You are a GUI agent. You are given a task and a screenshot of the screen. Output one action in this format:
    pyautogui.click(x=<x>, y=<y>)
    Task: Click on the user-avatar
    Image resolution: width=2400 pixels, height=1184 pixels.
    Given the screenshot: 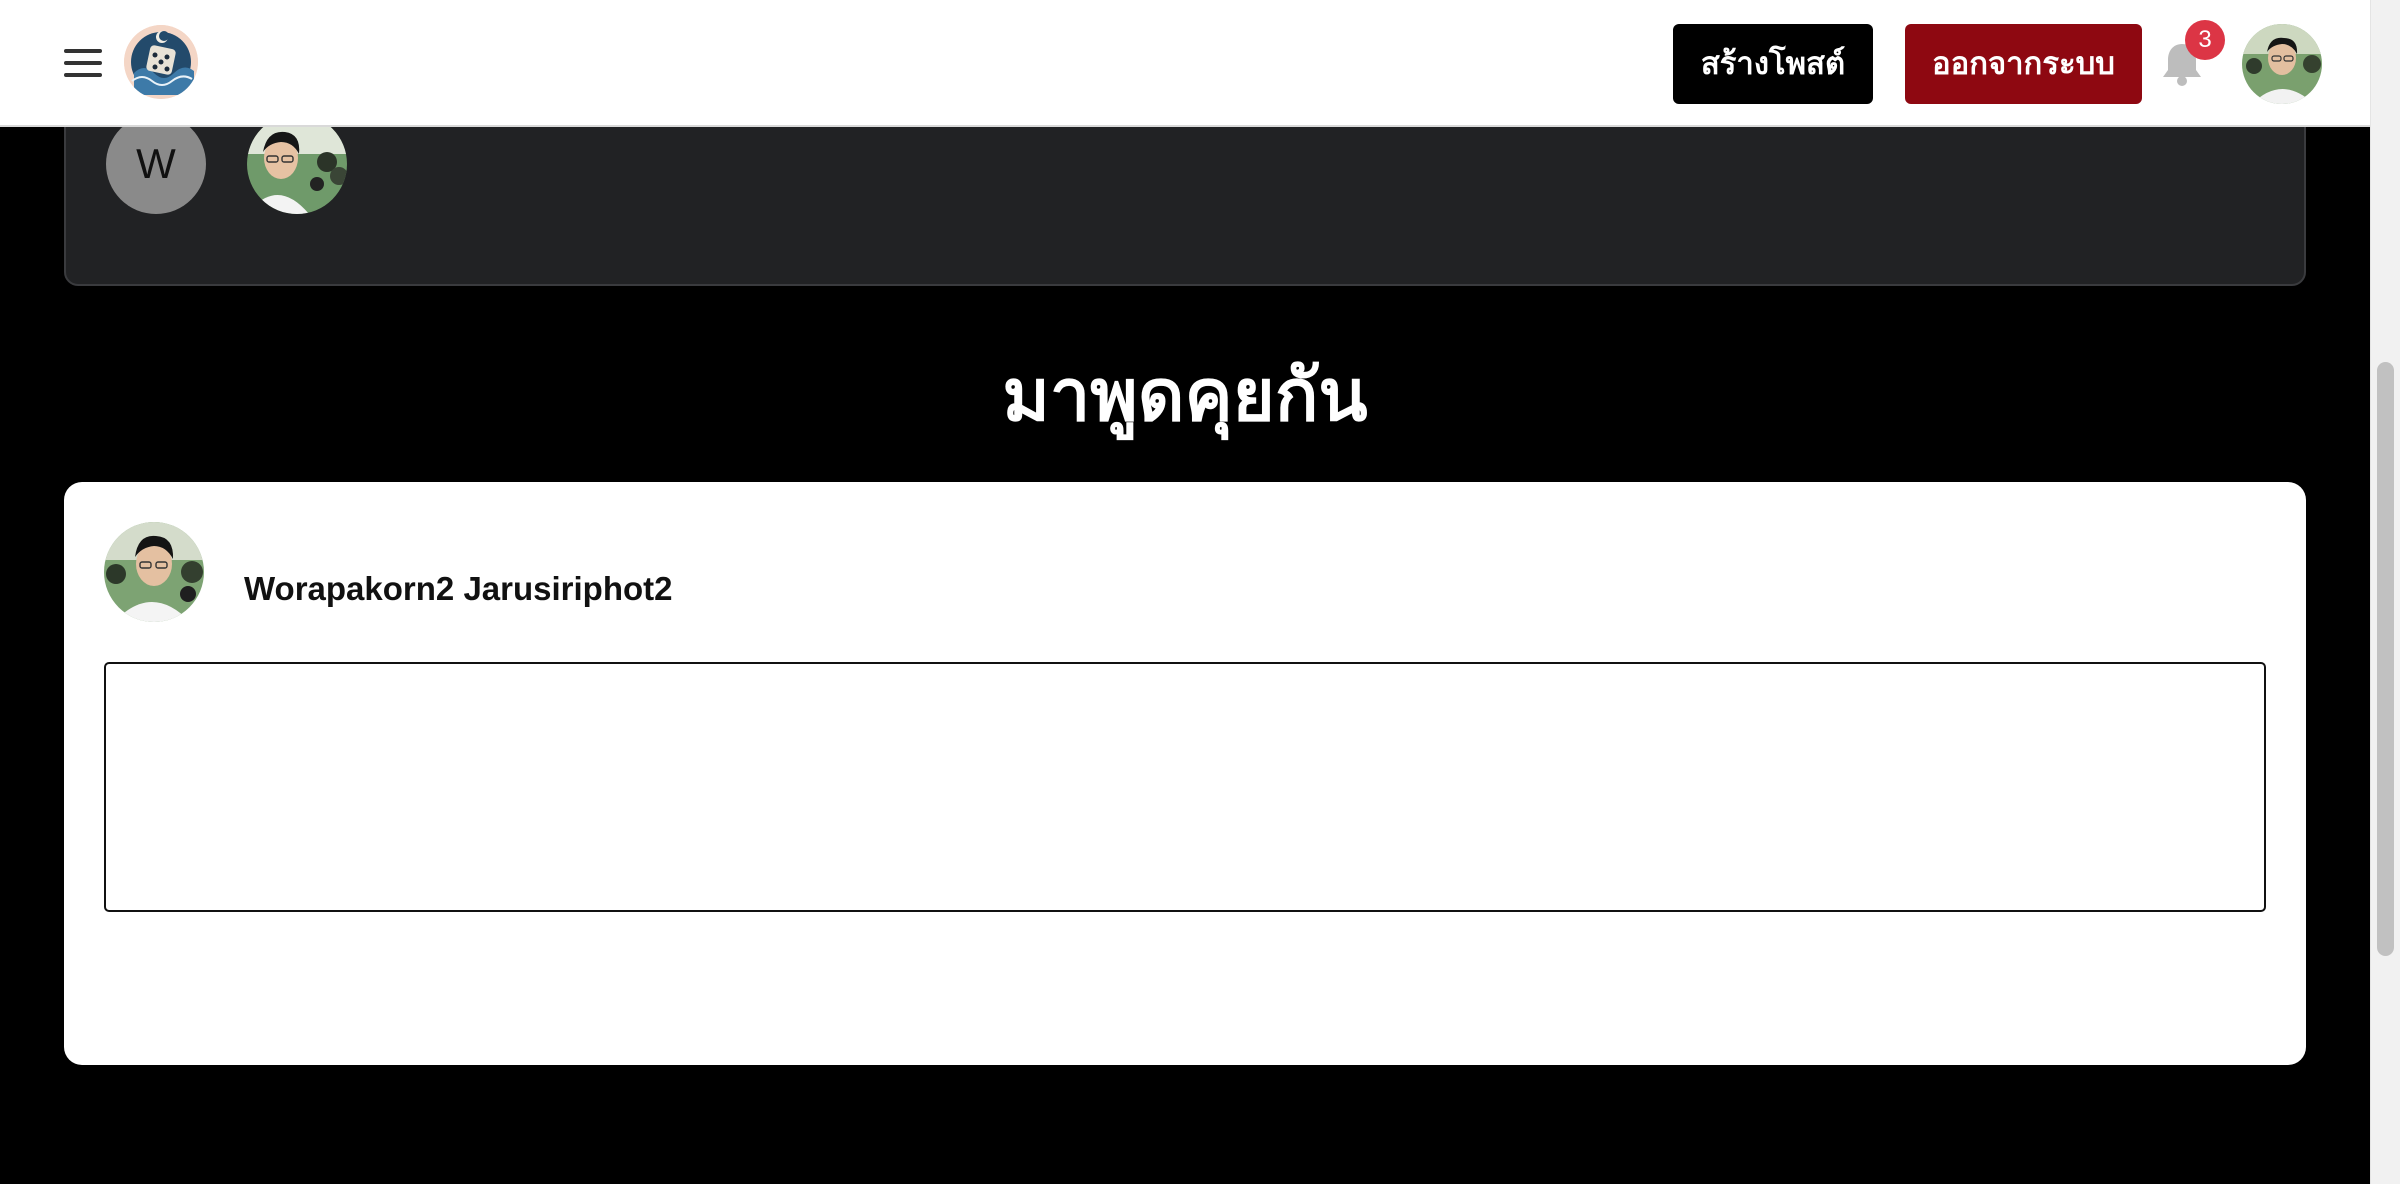 What is the action you would take?
    pyautogui.click(x=2282, y=64)
    